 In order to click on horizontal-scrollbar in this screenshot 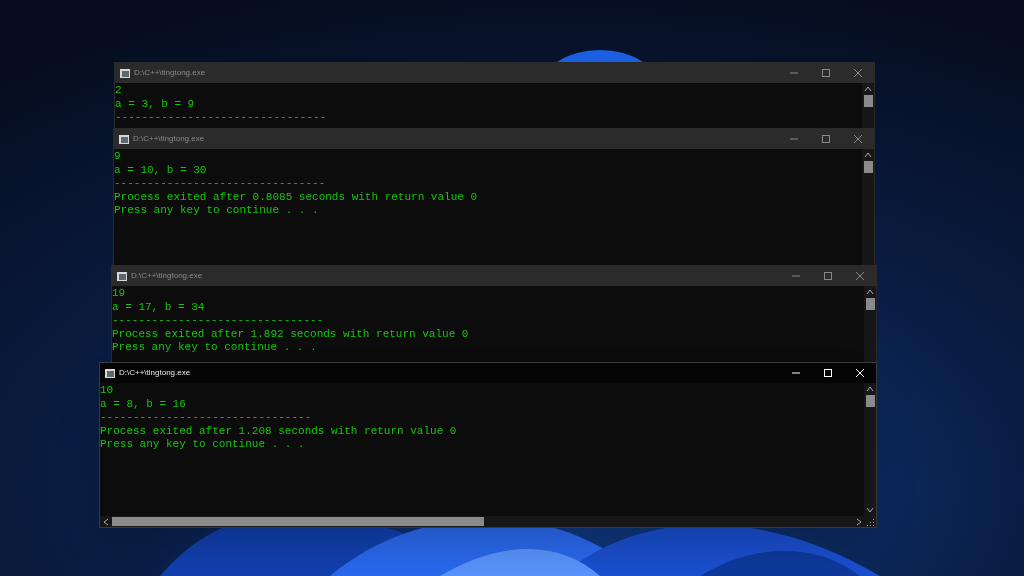, I will do `click(488, 521)`.